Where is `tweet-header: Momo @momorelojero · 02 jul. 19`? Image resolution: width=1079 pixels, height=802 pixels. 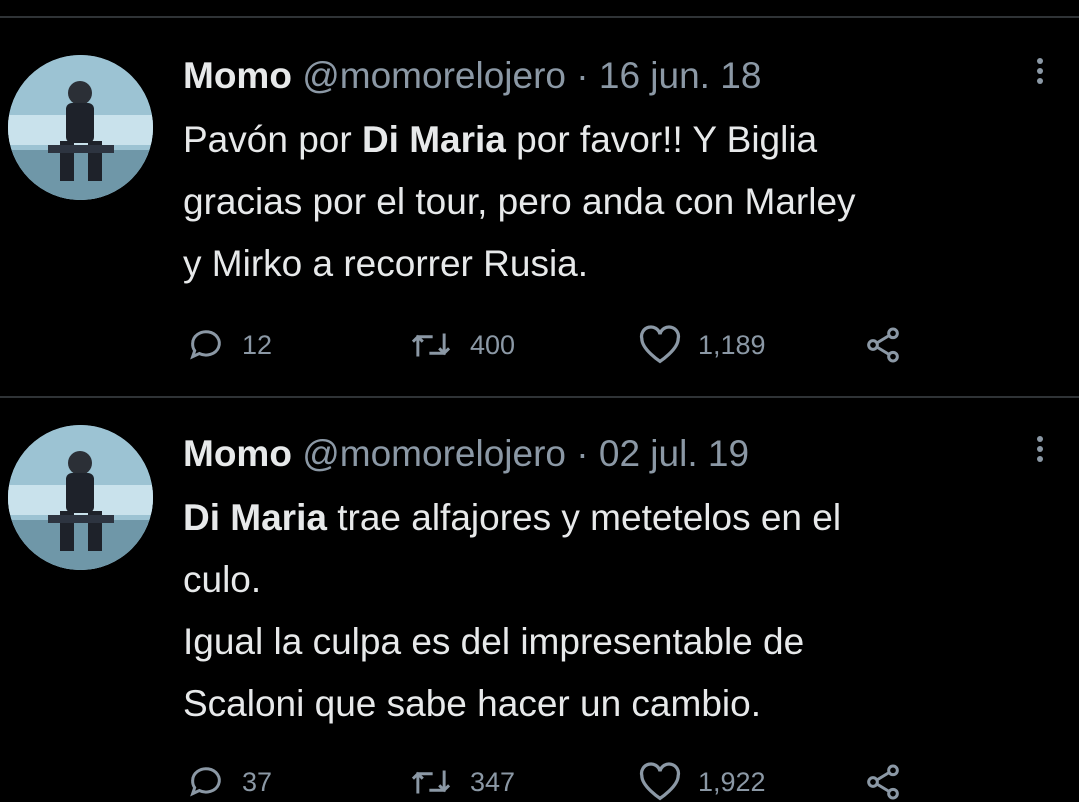
tweet-header: Momo @momorelojero · 02 jul. 19 is located at coordinates (466, 454).